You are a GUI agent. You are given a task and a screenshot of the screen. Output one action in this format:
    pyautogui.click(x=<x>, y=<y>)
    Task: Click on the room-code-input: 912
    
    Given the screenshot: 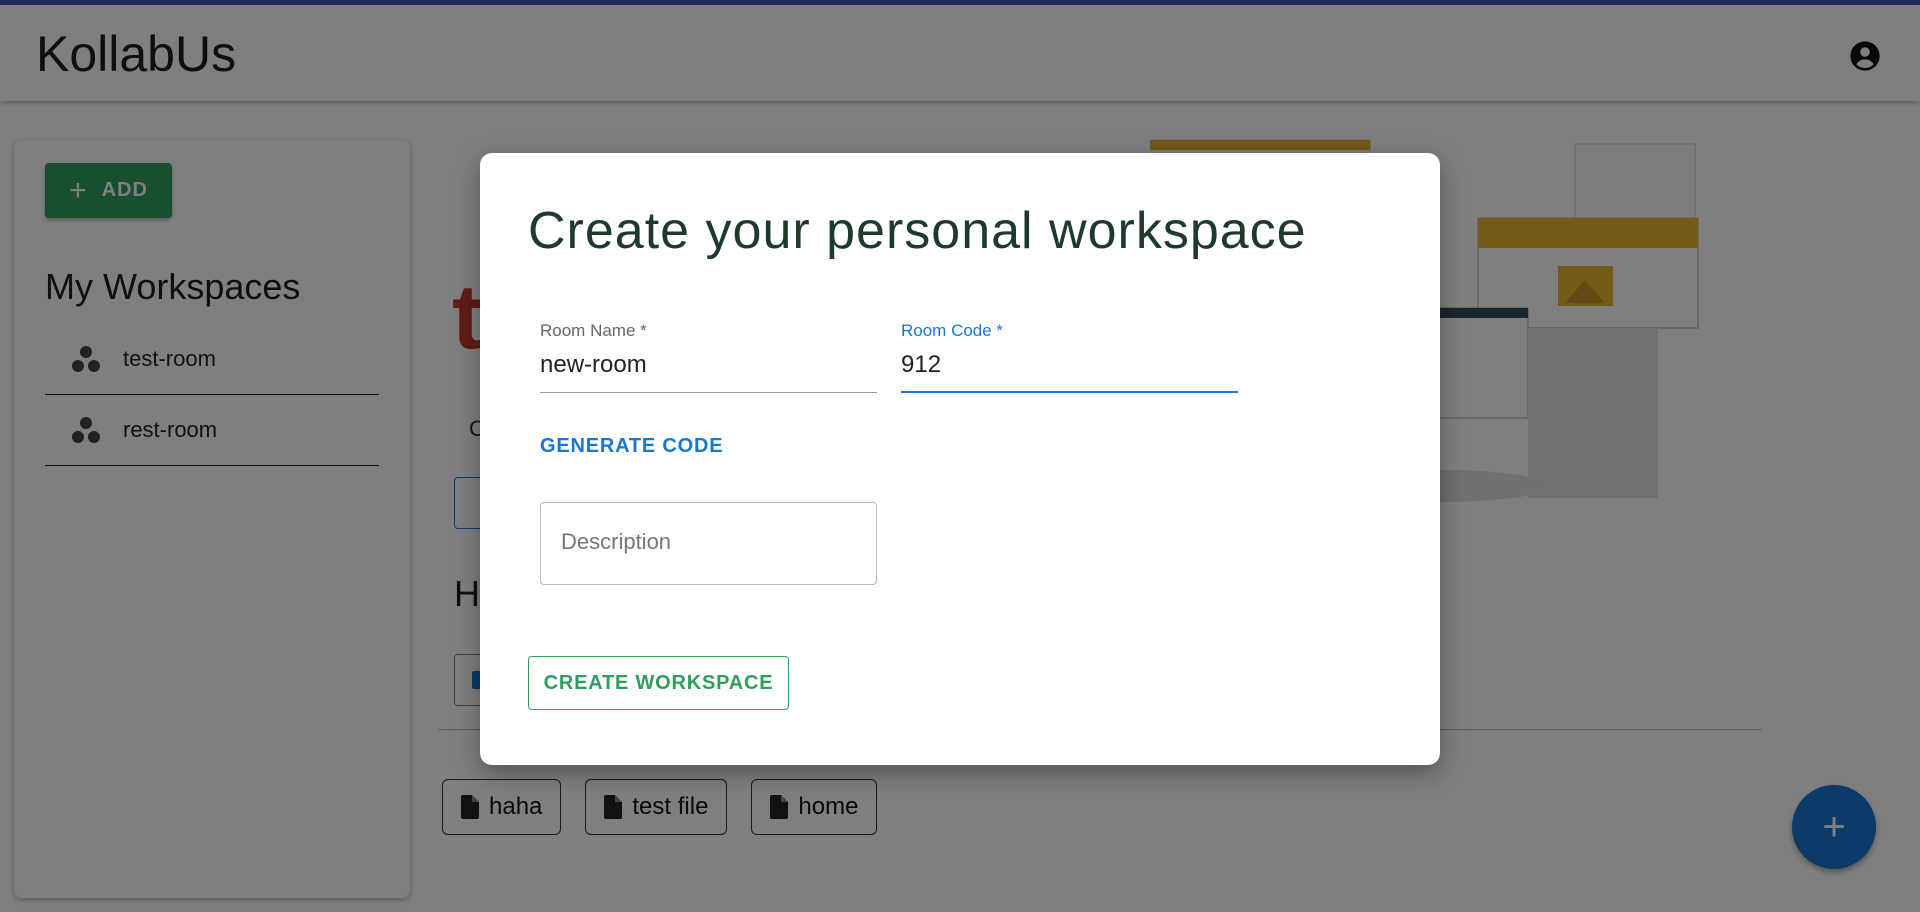 What is the action you would take?
    pyautogui.click(x=1069, y=372)
    